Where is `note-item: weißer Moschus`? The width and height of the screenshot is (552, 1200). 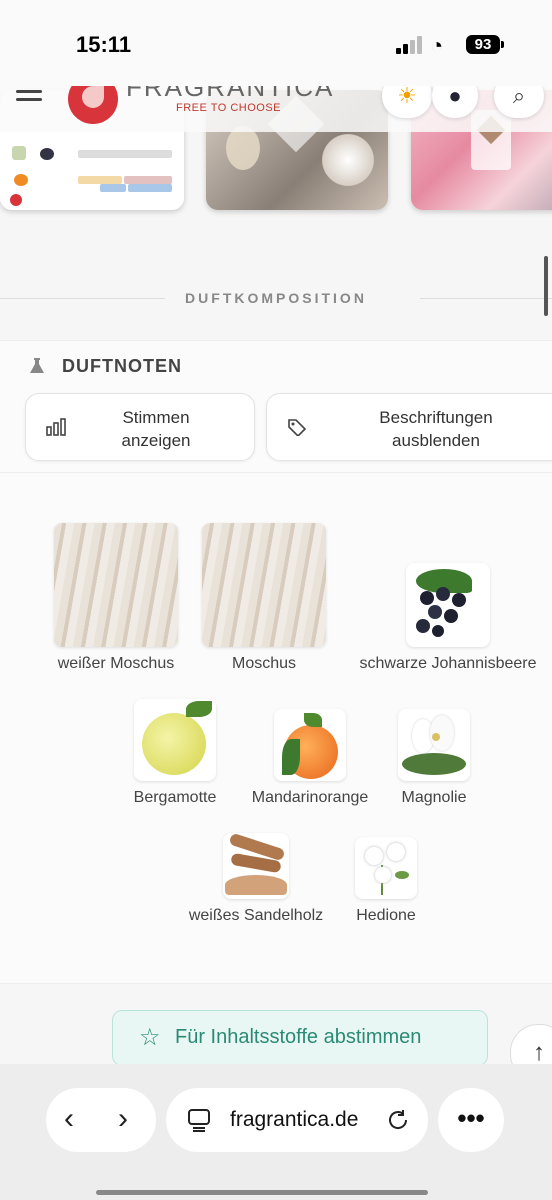 note-item: weißer Moschus is located at coordinates (116, 598).